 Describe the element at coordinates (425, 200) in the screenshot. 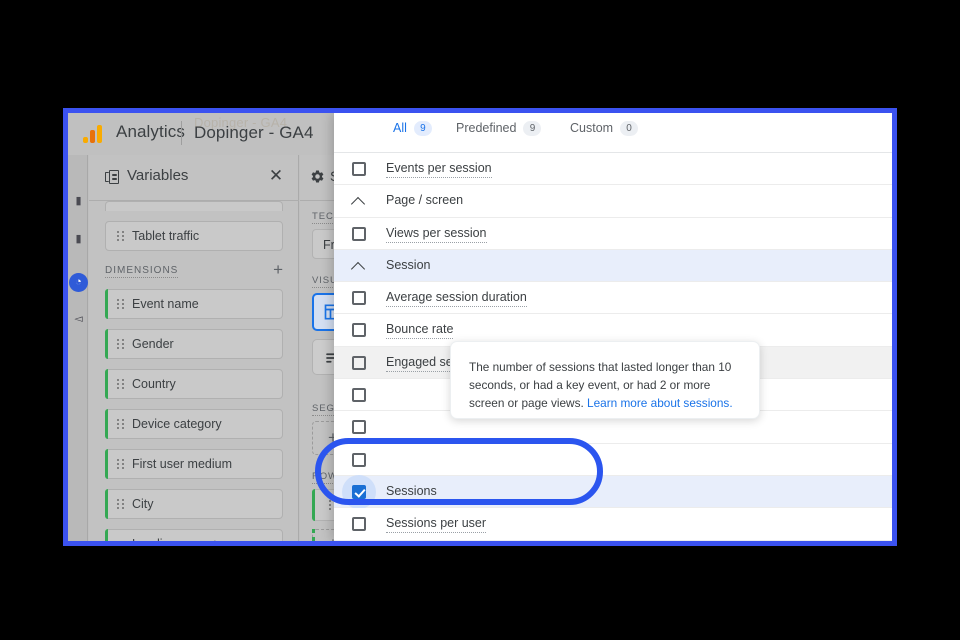

I see `metric-group-label: Page / screen` at that location.